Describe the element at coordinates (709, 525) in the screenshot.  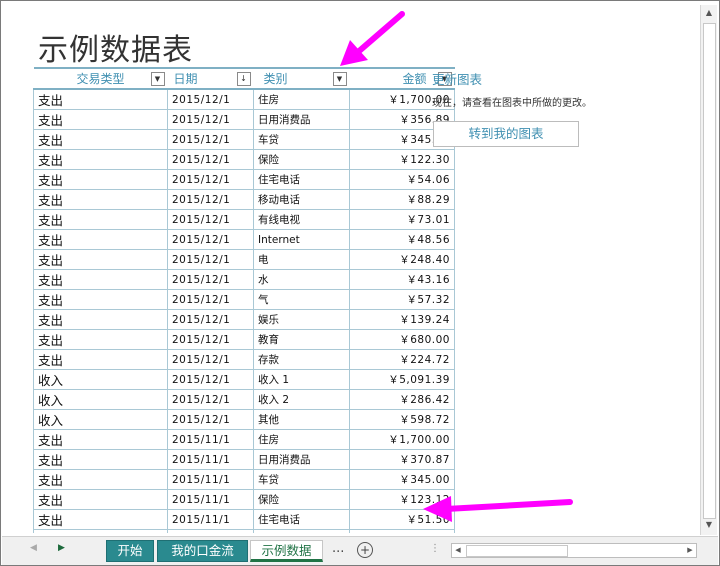
I see `scroll-down-icon: ▼` at that location.